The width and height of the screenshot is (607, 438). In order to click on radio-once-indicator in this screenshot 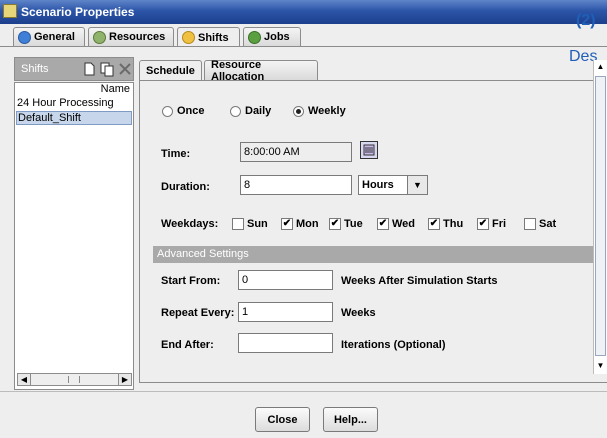, I will do `click(167, 111)`.